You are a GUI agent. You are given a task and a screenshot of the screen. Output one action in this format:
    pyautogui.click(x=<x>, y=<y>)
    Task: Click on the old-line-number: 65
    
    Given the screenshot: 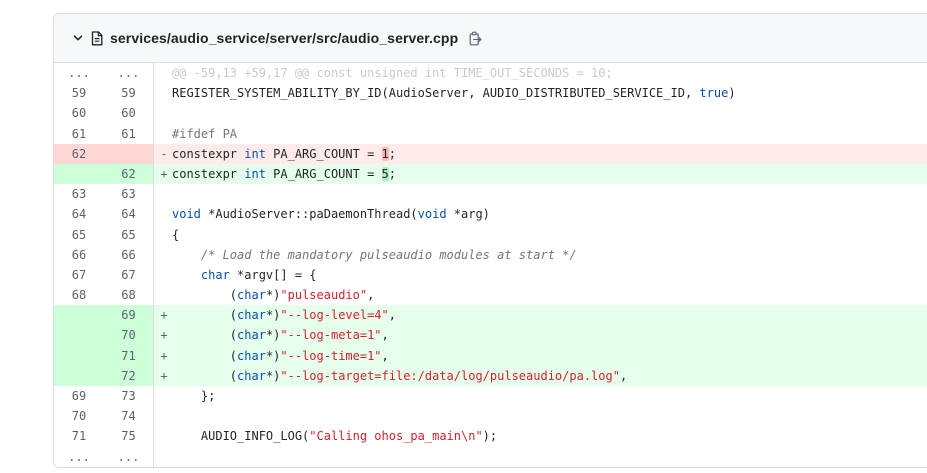 What is the action you would take?
    pyautogui.click(x=79, y=235)
    